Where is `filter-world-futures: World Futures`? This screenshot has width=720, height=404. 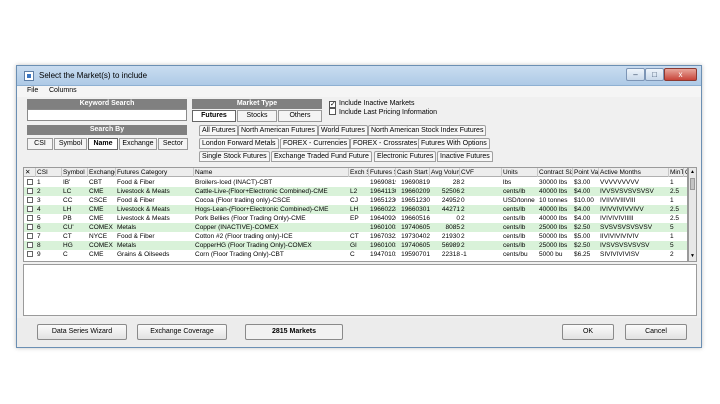 filter-world-futures: World Futures is located at coordinates (343, 130).